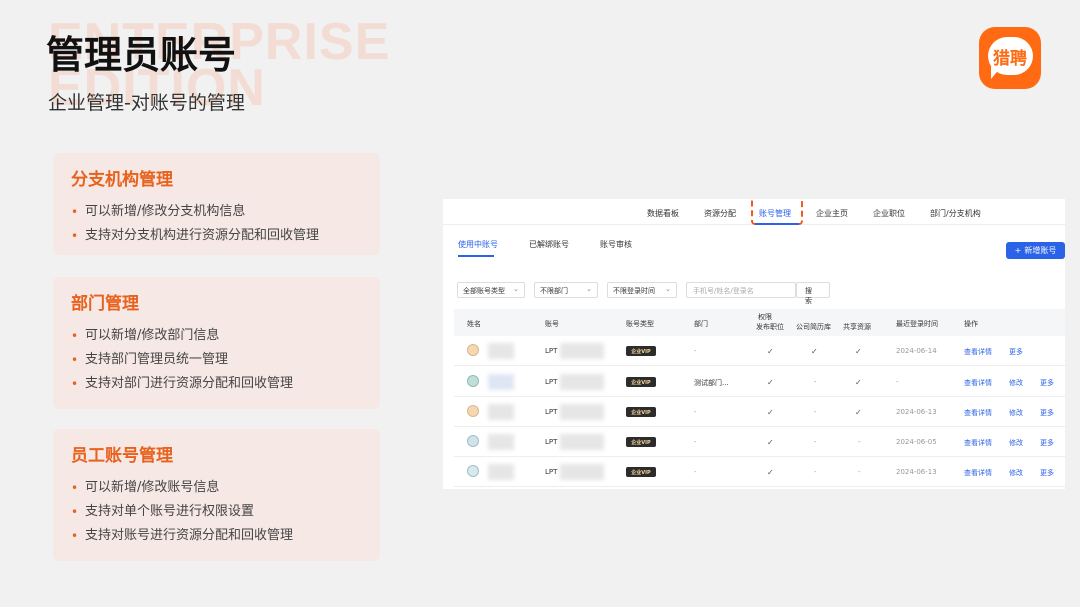  Describe the element at coordinates (813, 327) in the screenshot. I see `th-resume-lib: 公司简历库` at that location.